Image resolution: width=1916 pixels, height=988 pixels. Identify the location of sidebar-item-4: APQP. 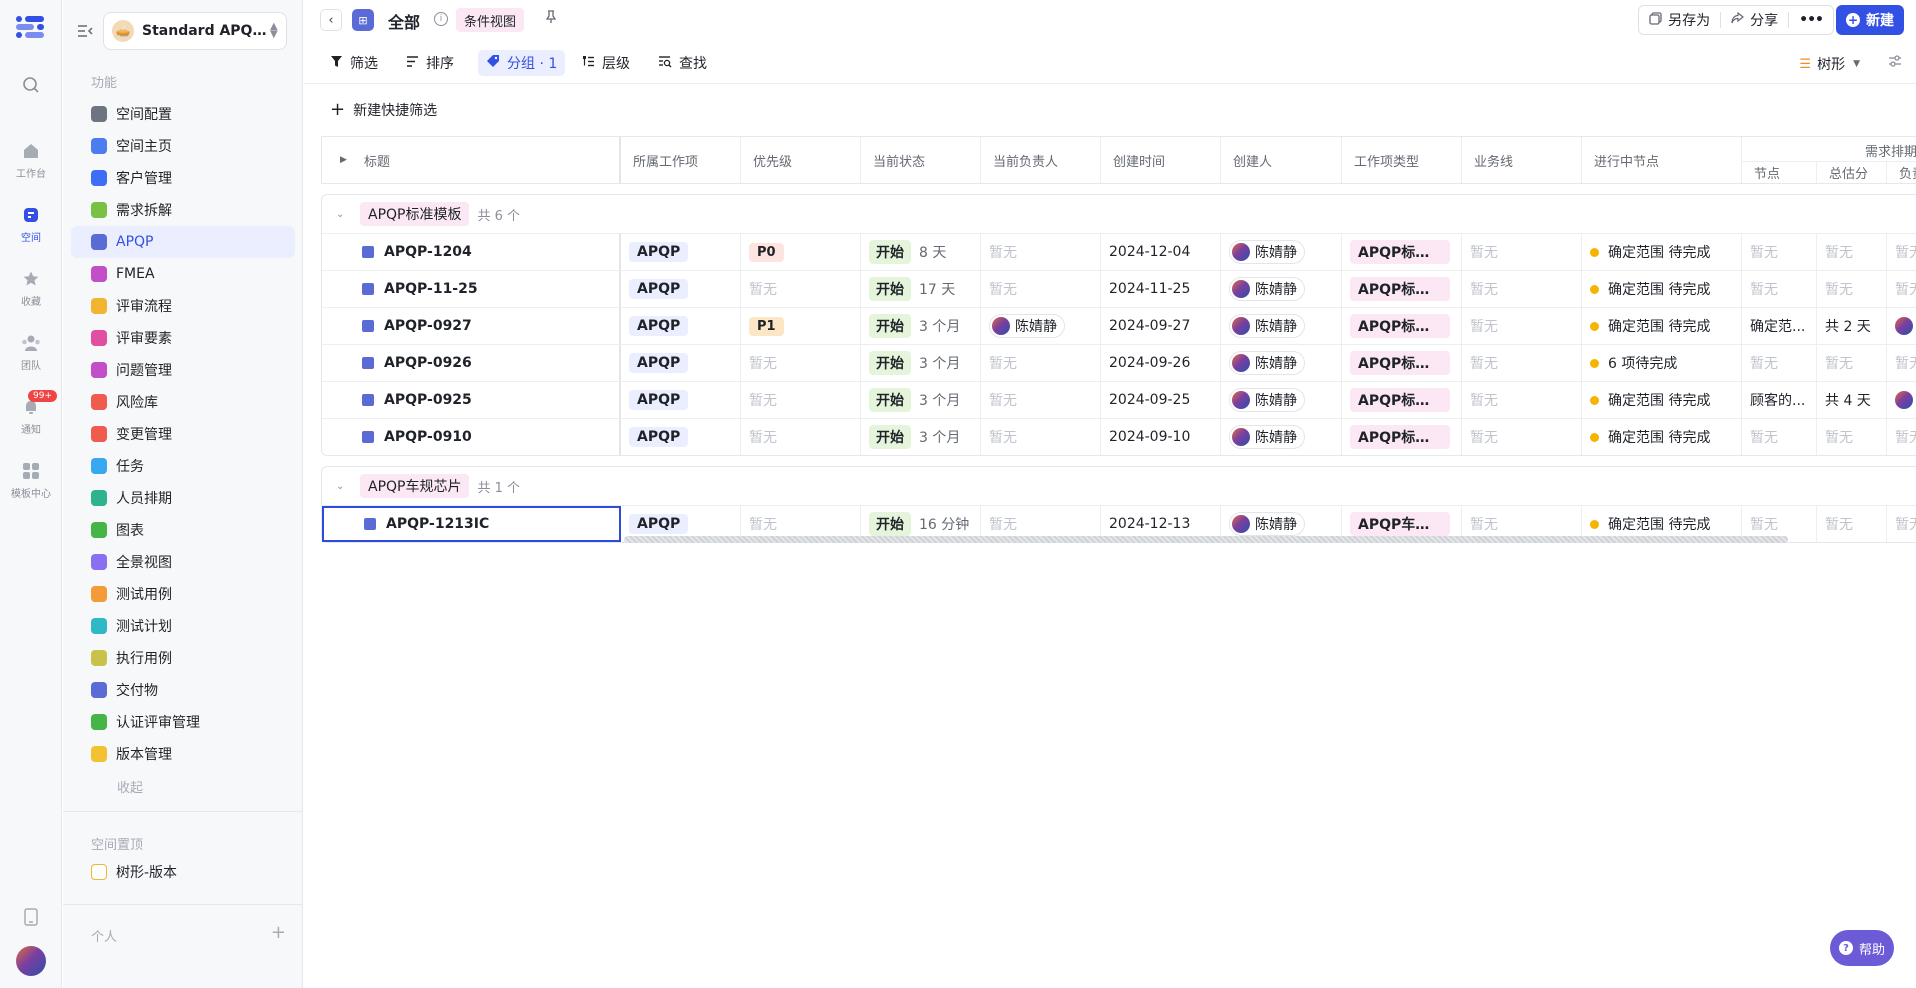
(183, 242).